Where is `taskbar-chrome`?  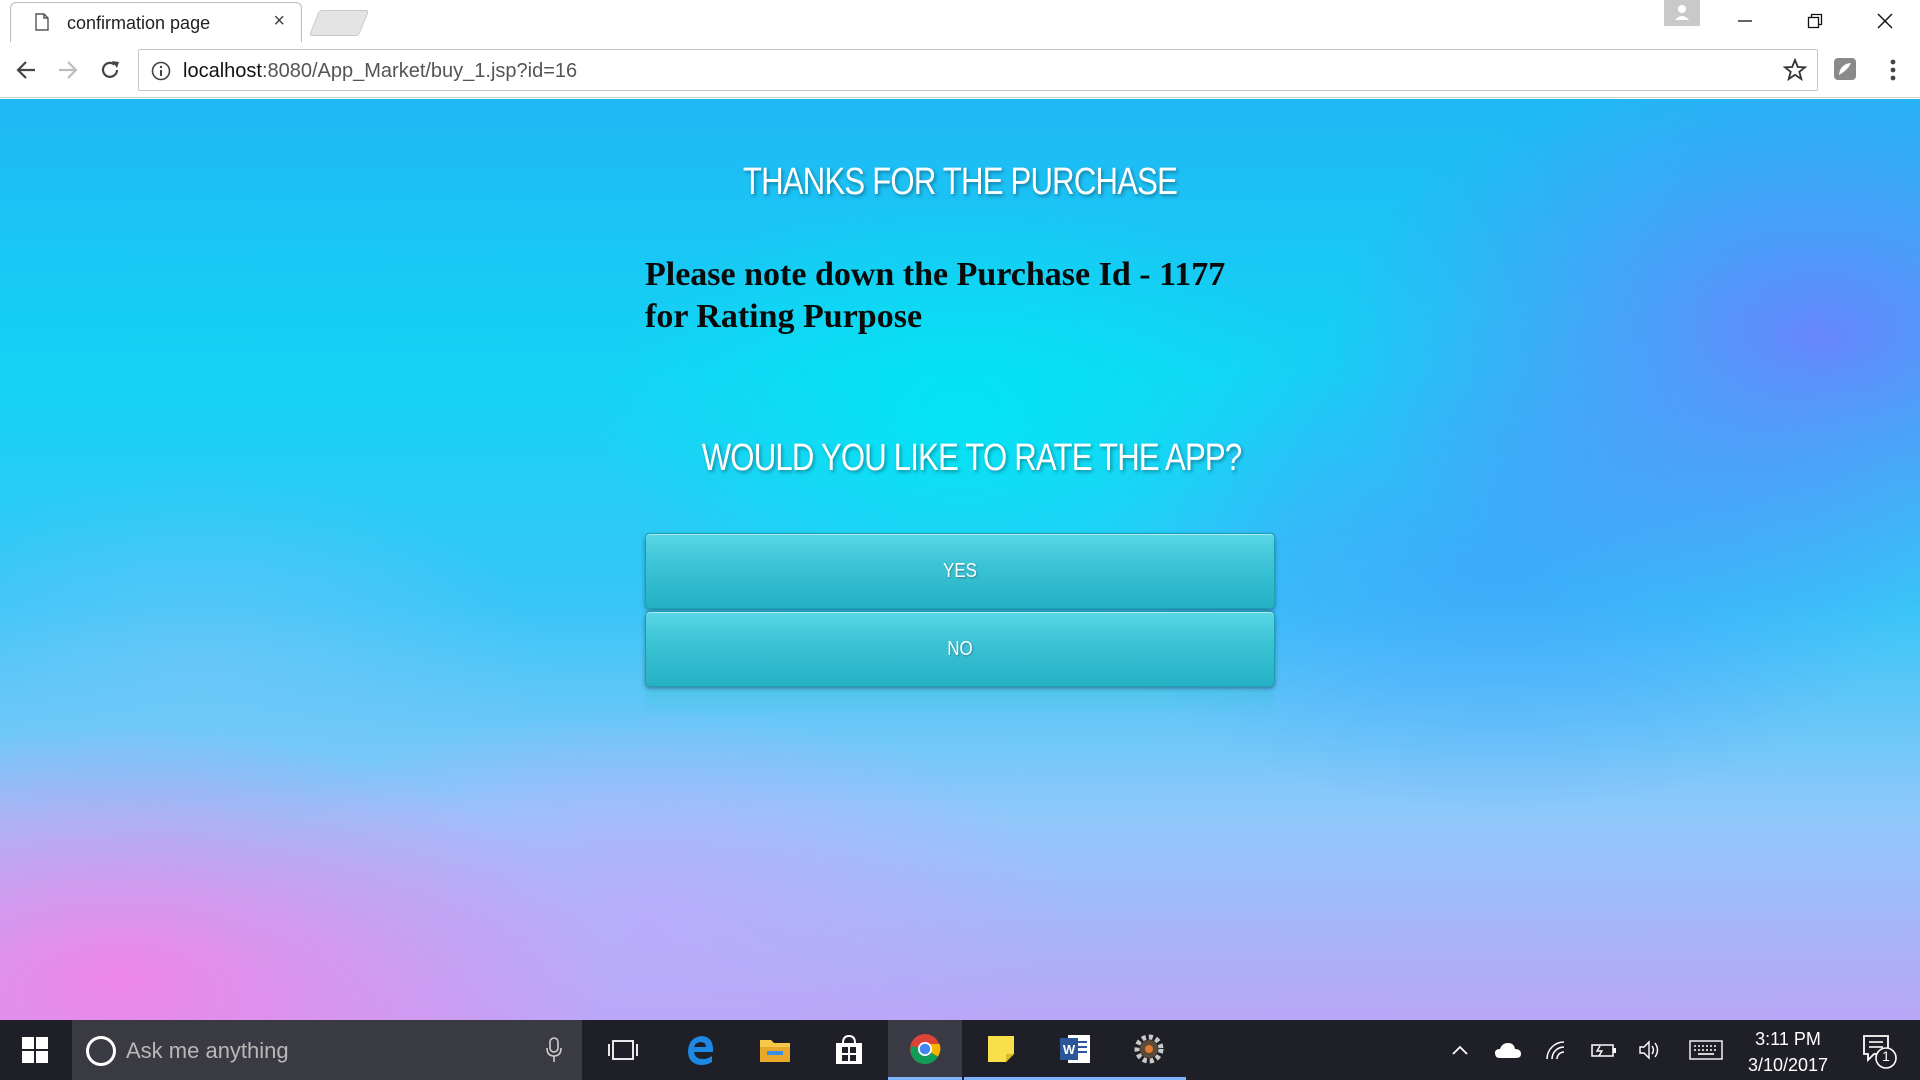
taskbar-chrome is located at coordinates (925, 1050).